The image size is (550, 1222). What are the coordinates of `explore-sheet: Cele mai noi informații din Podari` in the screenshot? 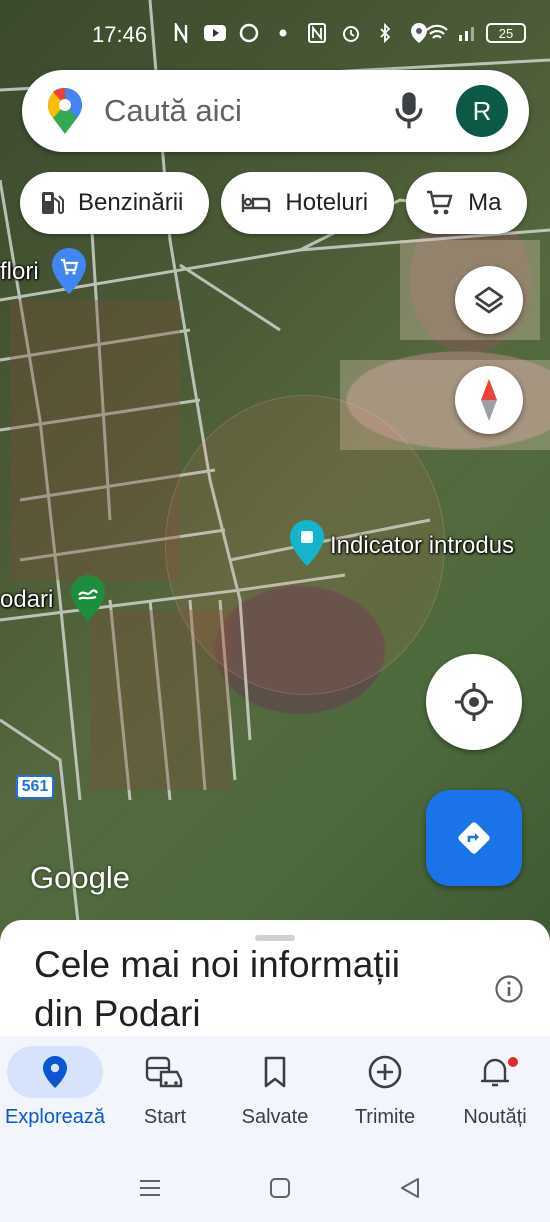 It's located at (275, 980).